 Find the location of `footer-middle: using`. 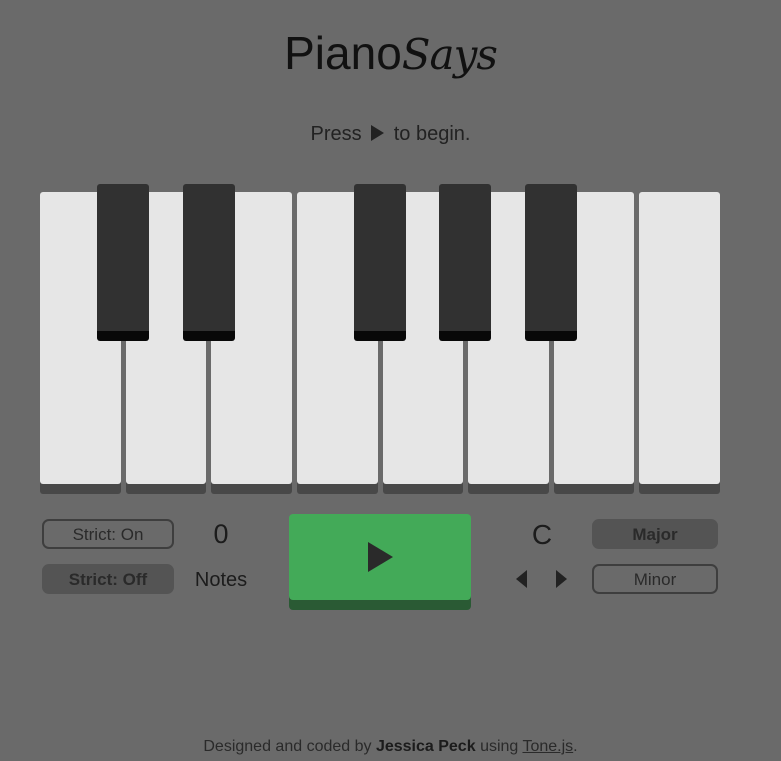

footer-middle: using is located at coordinates (499, 746).